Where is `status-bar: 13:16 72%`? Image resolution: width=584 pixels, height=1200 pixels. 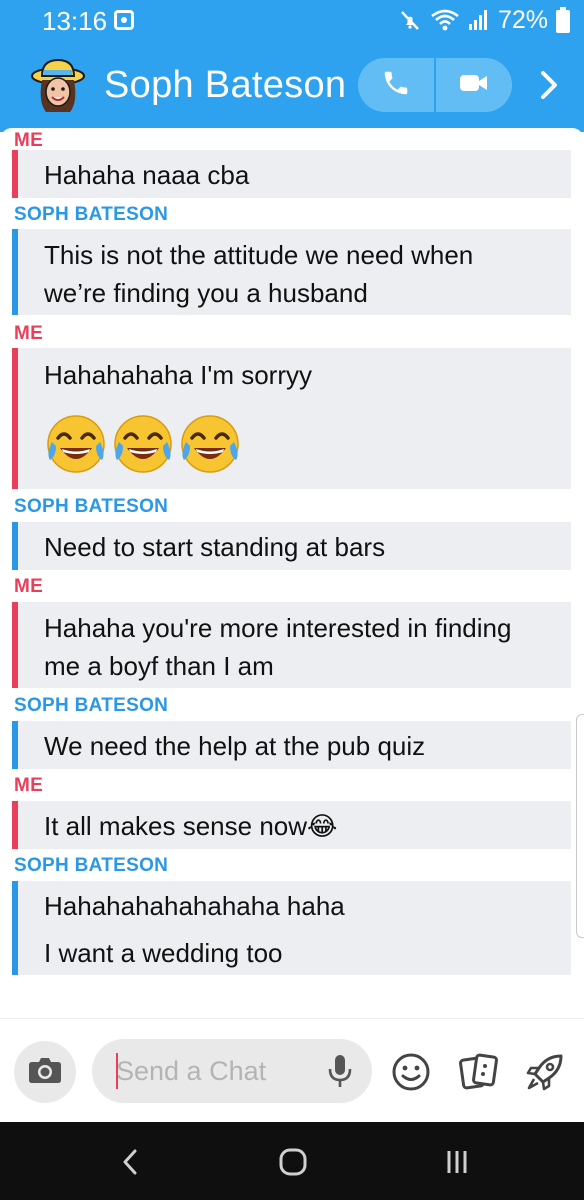
status-bar: 13:16 72% is located at coordinates (292, 20).